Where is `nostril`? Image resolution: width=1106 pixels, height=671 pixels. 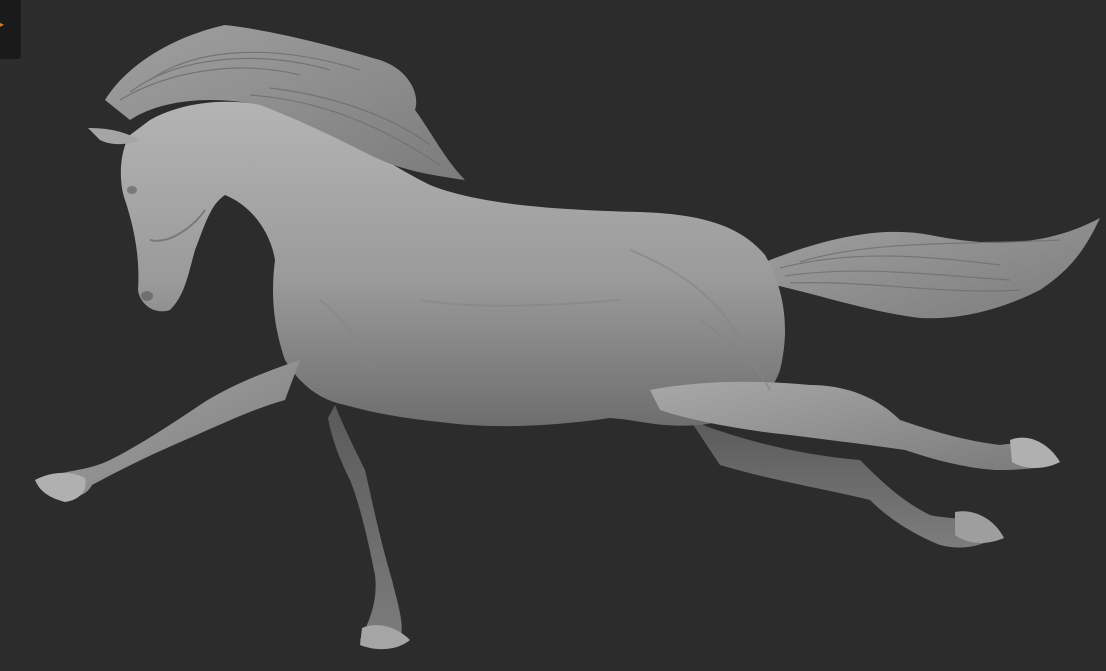
nostril is located at coordinates (147, 296).